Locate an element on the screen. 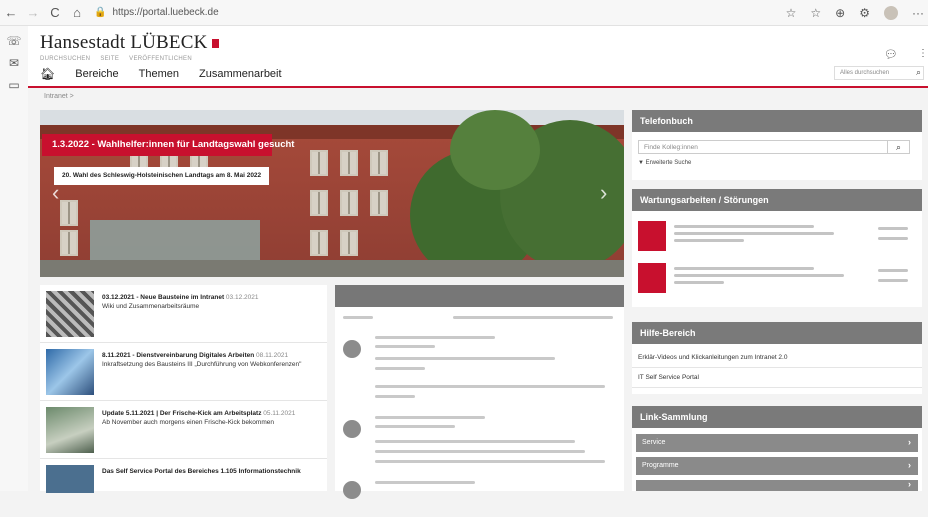 This screenshot has width=928, height=517. settings-icon: ⋮ is located at coordinates (923, 53).